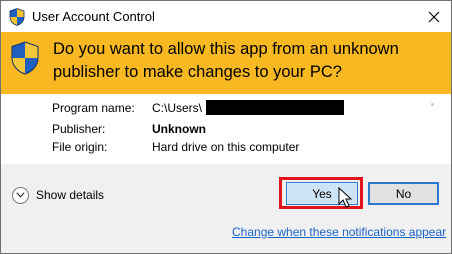 Image resolution: width=452 pixels, height=254 pixels. I want to click on close-icon, so click(434, 16).